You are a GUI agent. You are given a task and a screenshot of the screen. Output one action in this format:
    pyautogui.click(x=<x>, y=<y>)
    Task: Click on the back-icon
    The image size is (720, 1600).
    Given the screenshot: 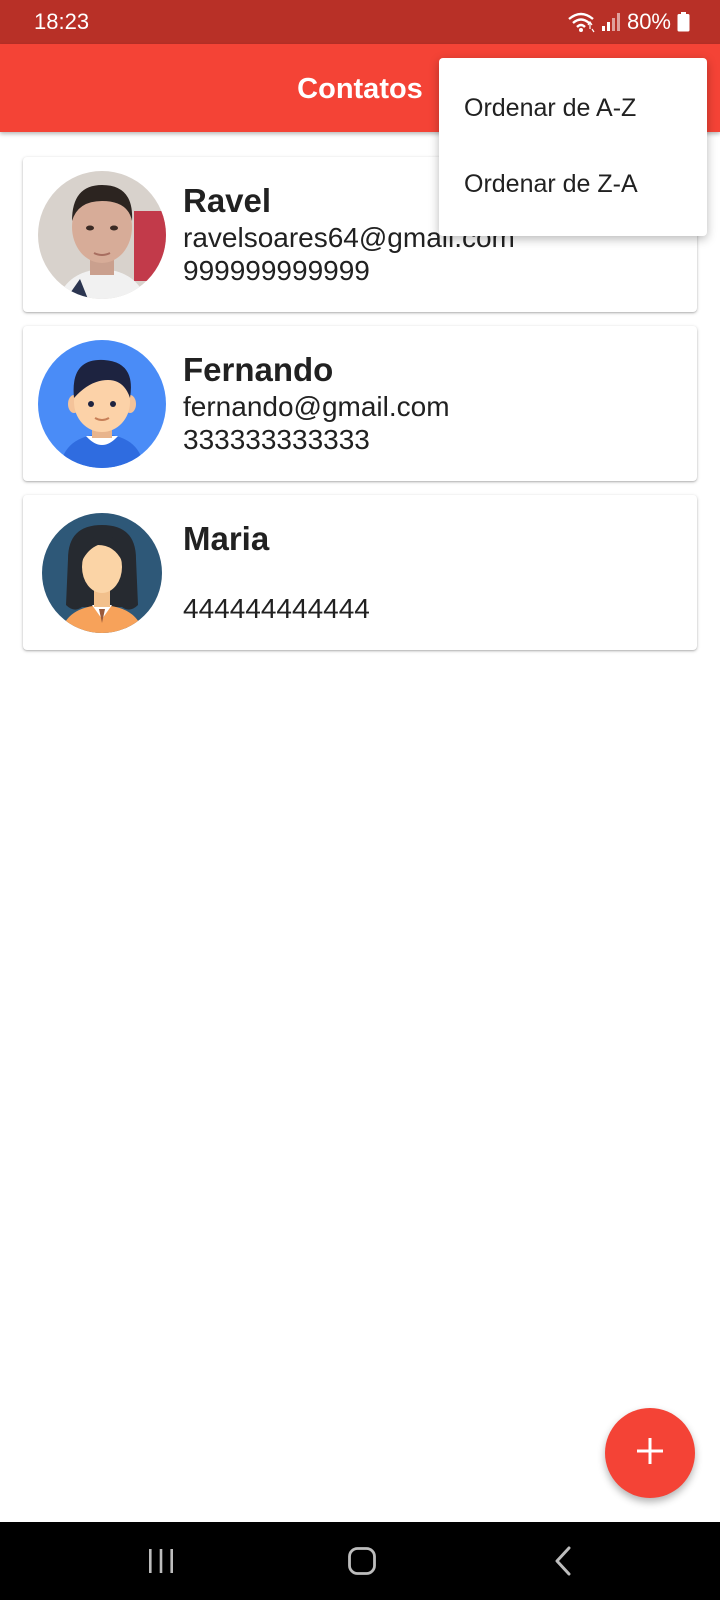 What is the action you would take?
    pyautogui.click(x=563, y=1561)
    